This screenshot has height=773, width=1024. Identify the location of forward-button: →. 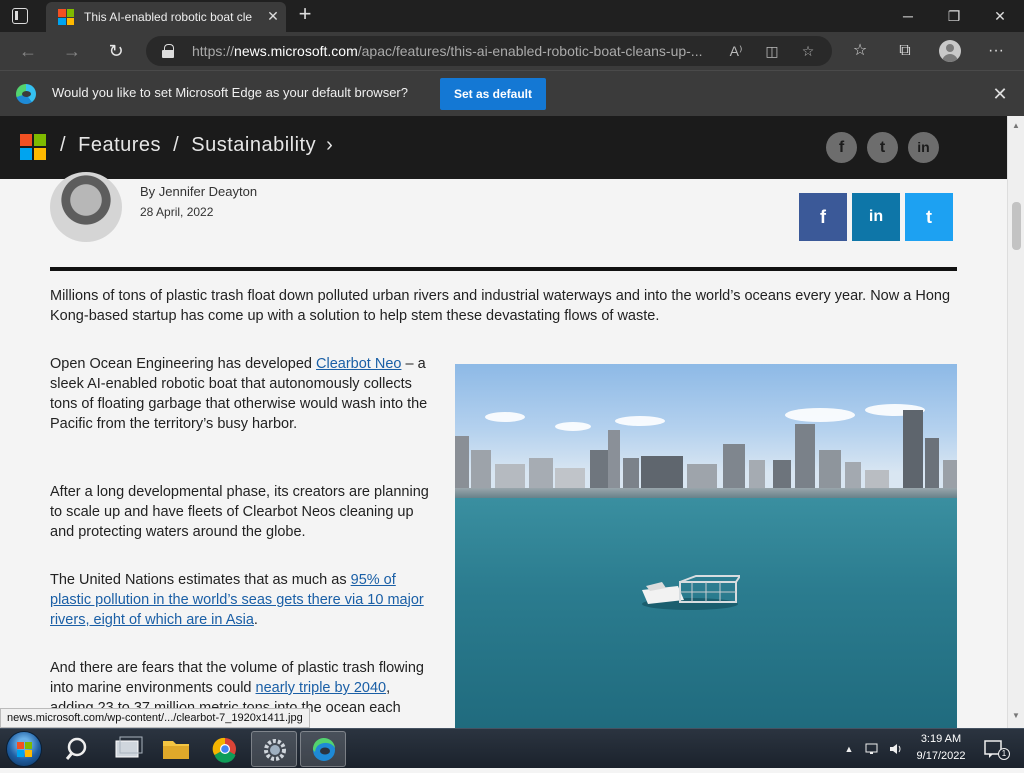
(72, 52).